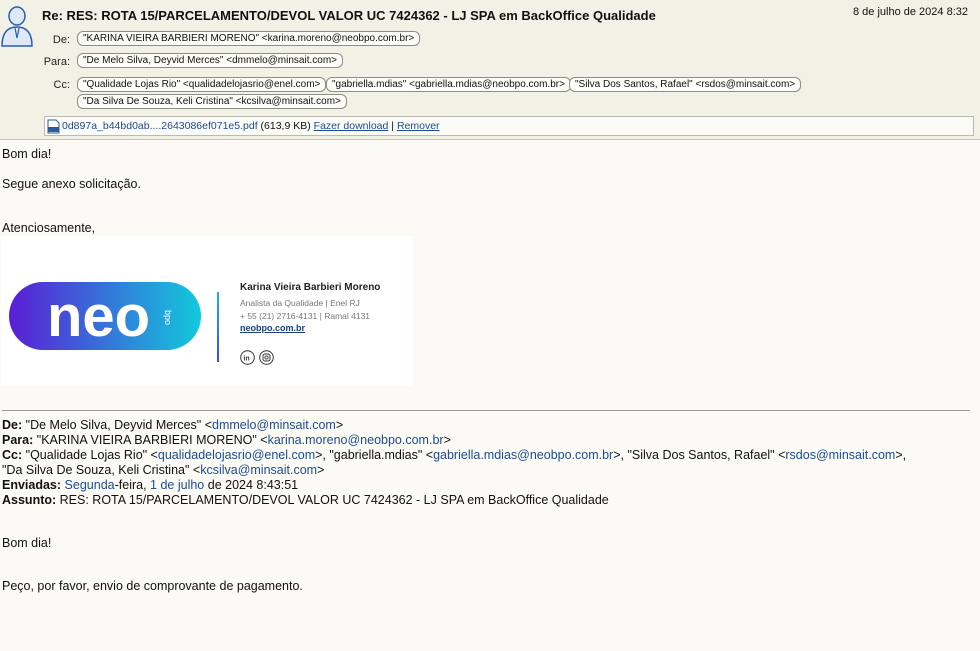 Image resolution: width=980 pixels, height=651 pixels. What do you see at coordinates (177, 485) in the screenshot?
I see `quoted-sent-date-link: 1 de julho` at bounding box center [177, 485].